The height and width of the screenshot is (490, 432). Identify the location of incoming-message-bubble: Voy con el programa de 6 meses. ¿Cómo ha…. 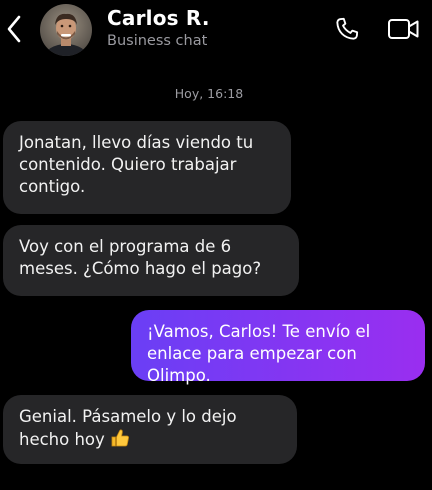
(151, 260).